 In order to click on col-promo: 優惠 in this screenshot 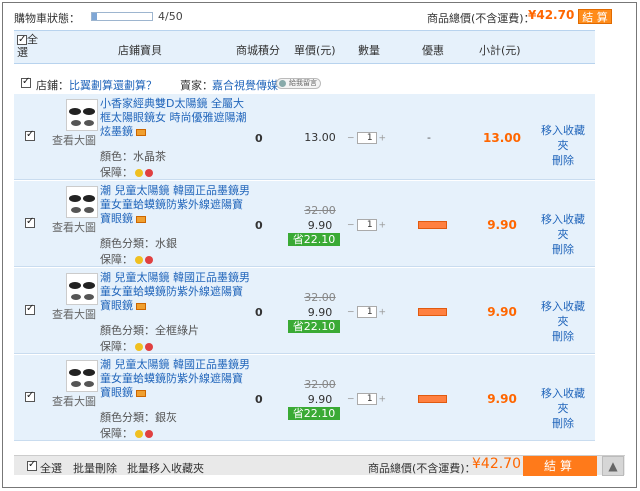, I will do `click(433, 50)`.